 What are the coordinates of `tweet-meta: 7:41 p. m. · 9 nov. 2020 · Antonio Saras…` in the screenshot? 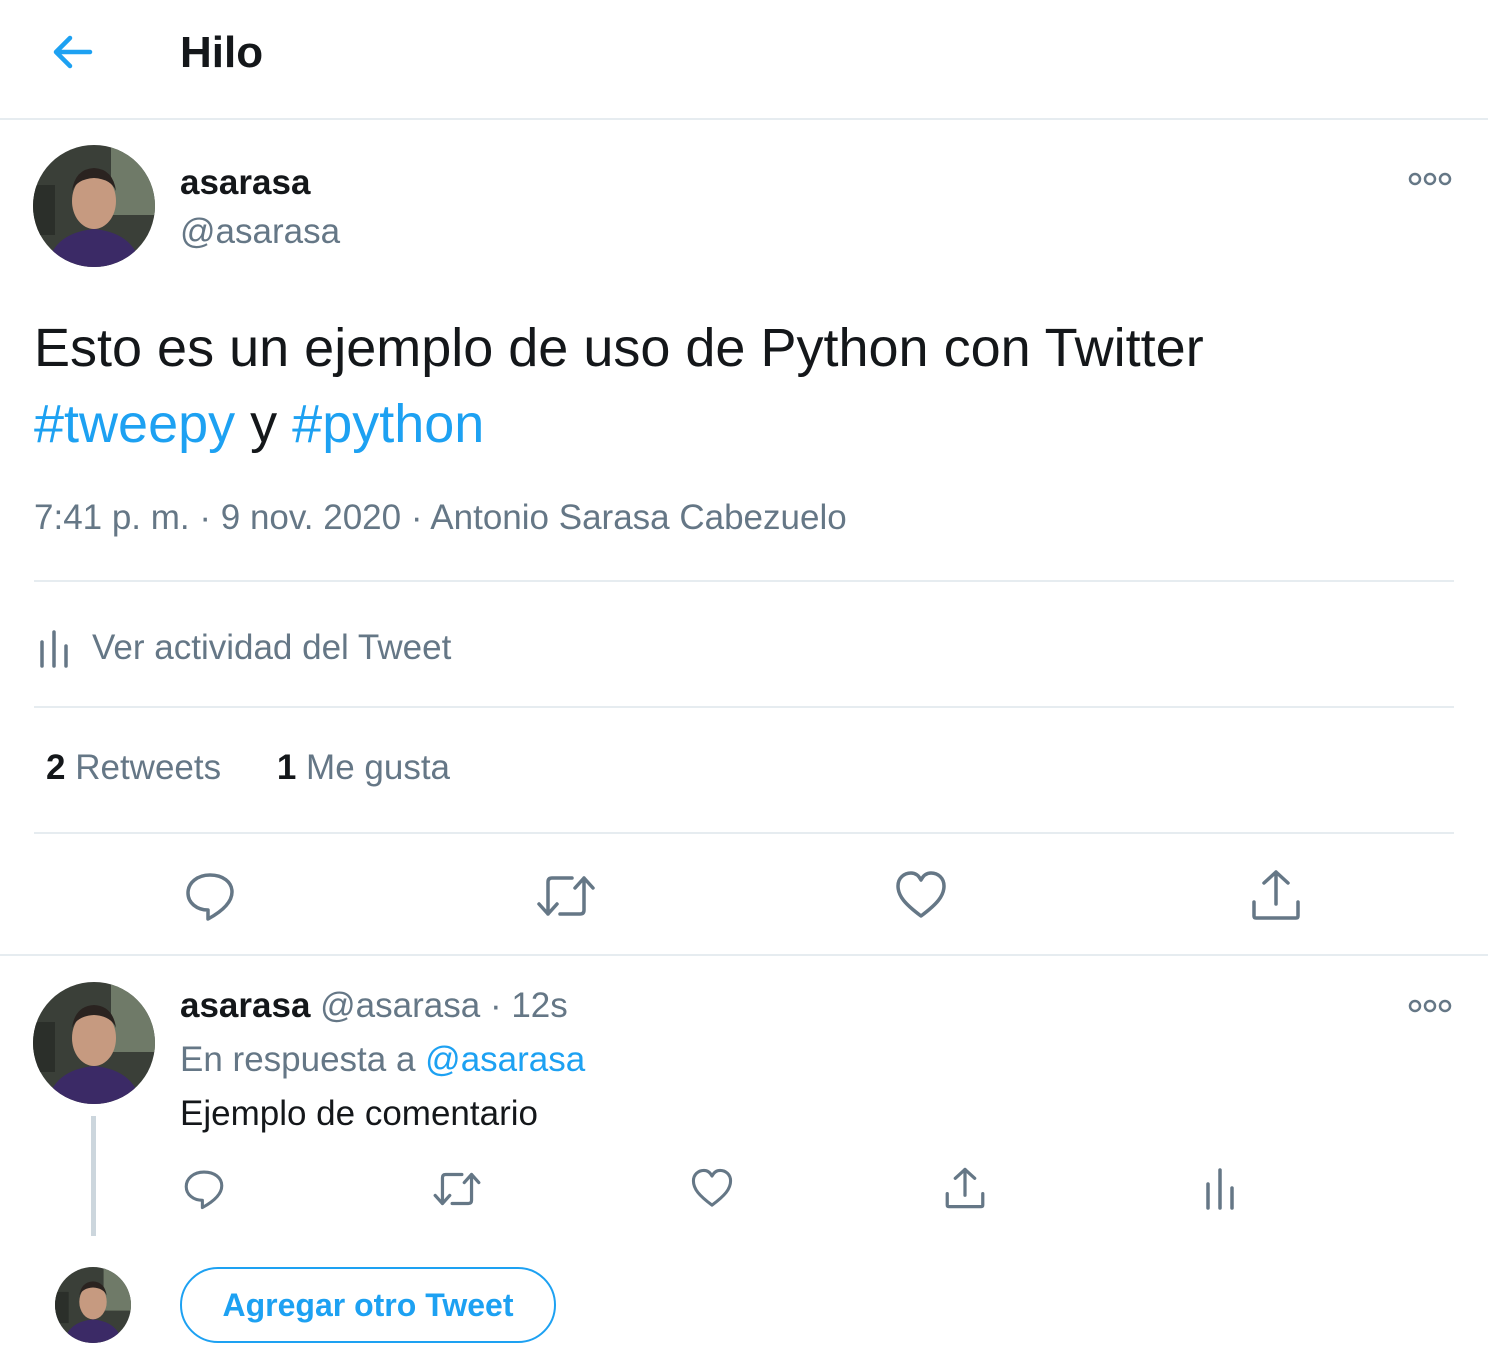 It's located at (440, 518).